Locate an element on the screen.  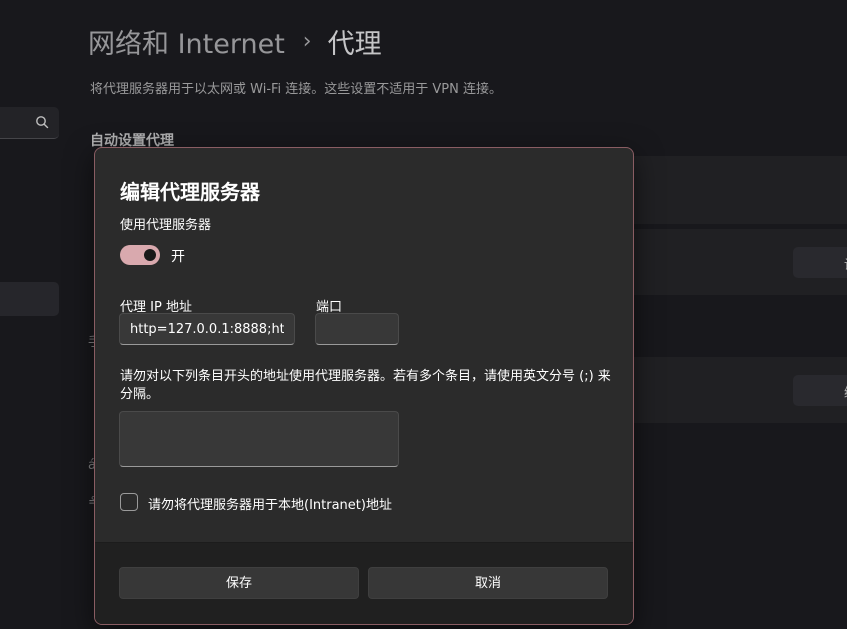
use-proxy-toggle is located at coordinates (140, 255).